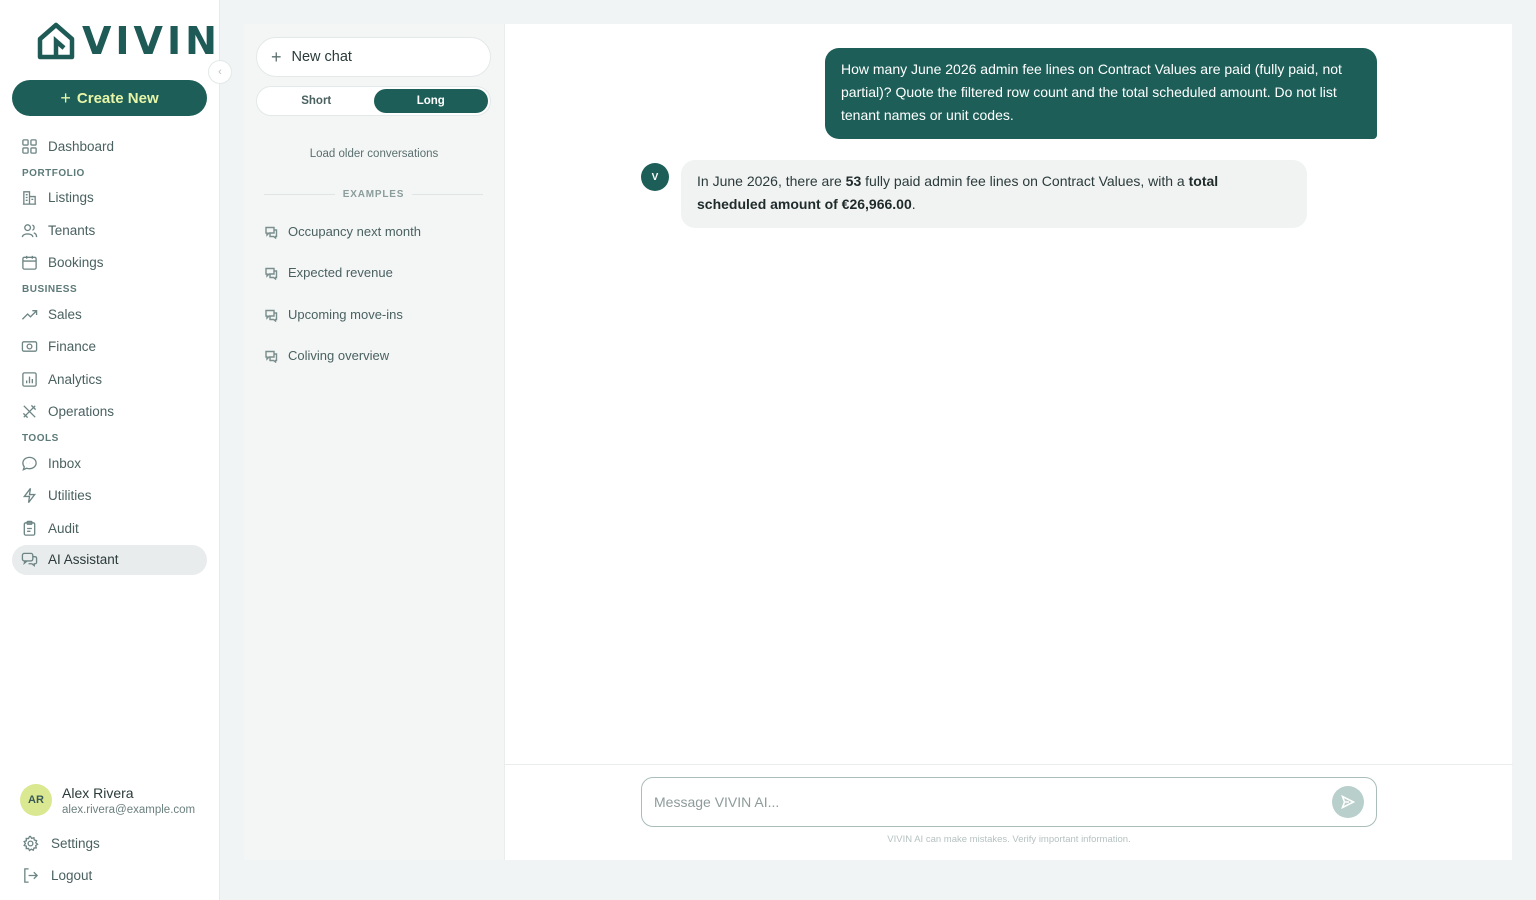 The height and width of the screenshot is (900, 1536). I want to click on nav-item-label: Analytics, so click(75, 379).